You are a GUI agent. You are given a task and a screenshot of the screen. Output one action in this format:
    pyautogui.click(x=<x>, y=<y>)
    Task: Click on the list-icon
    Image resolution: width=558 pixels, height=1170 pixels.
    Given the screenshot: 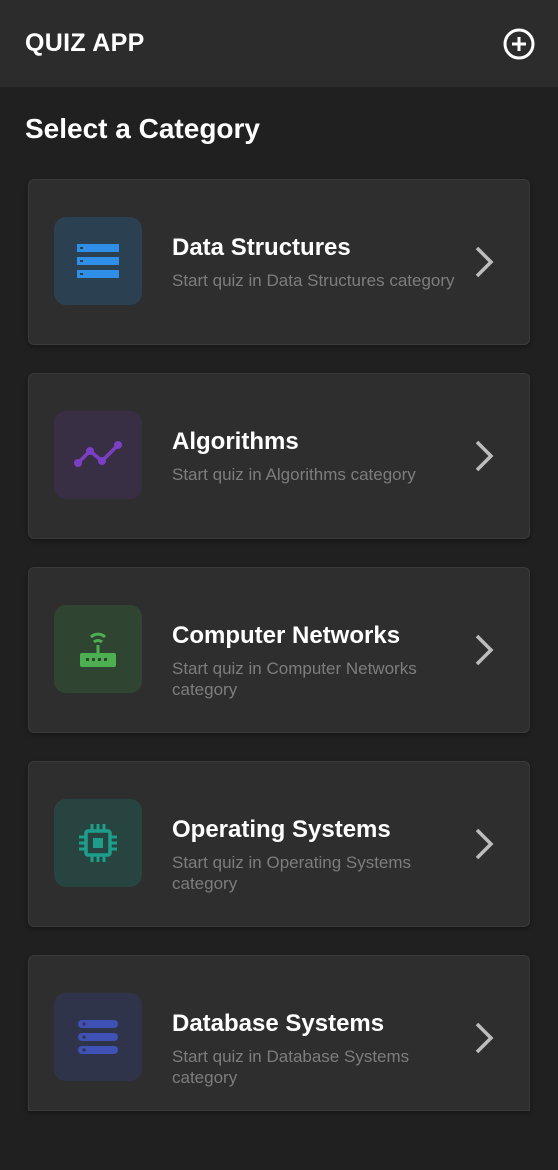 What is the action you would take?
    pyautogui.click(x=98, y=261)
    